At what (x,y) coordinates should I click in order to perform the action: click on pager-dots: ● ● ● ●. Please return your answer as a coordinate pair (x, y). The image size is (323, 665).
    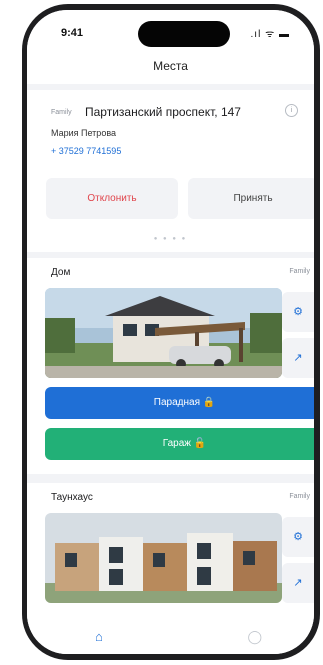
    Looking at the image, I should click on (170, 239).